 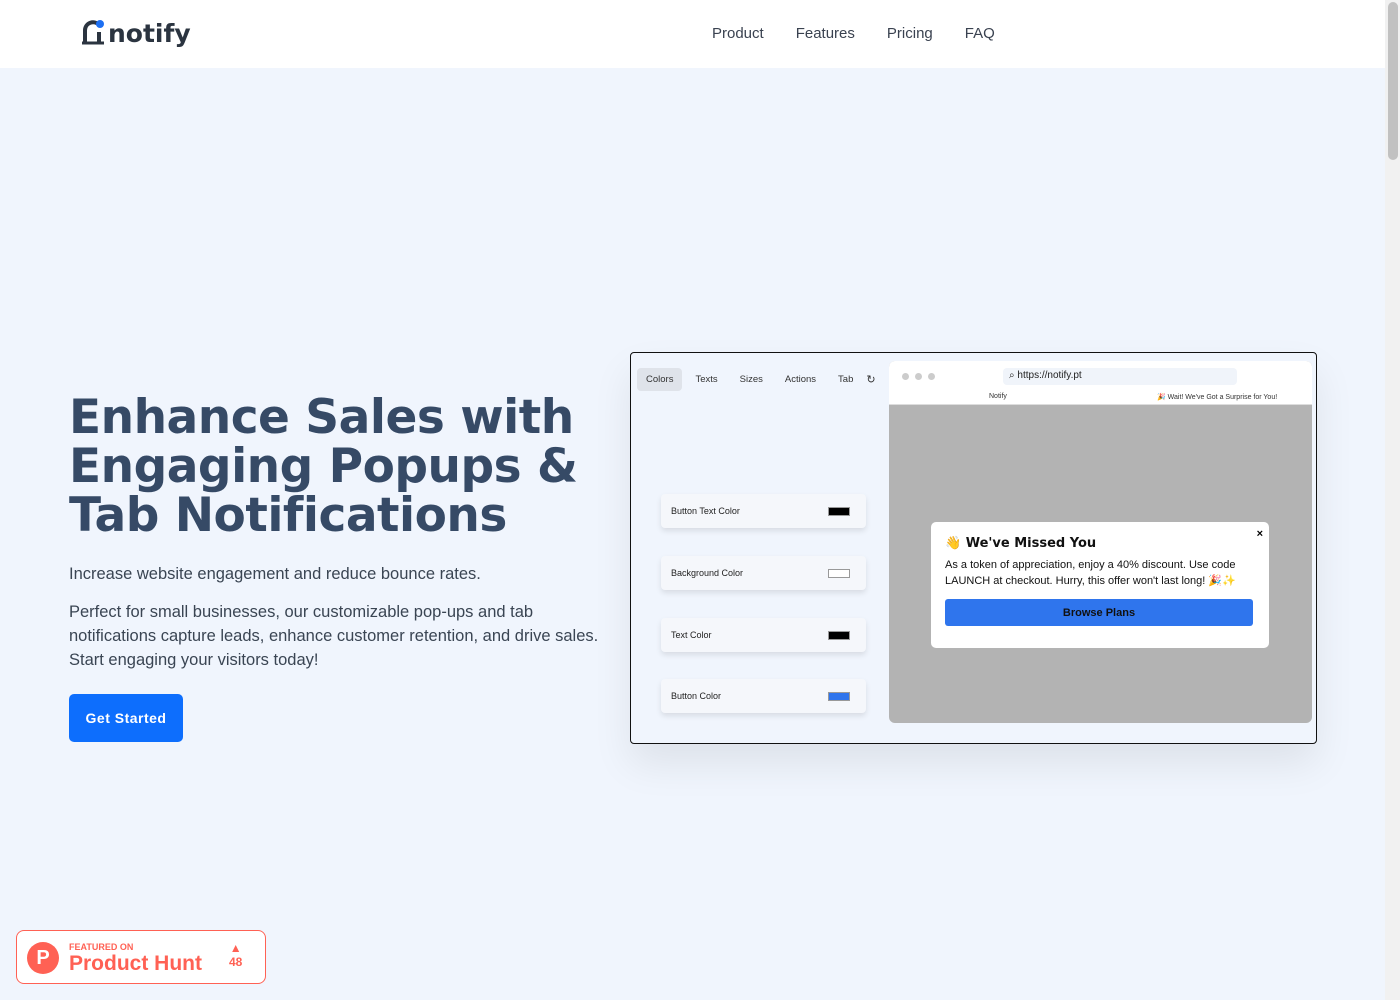 I want to click on logo-text: notify, so click(x=149, y=33).